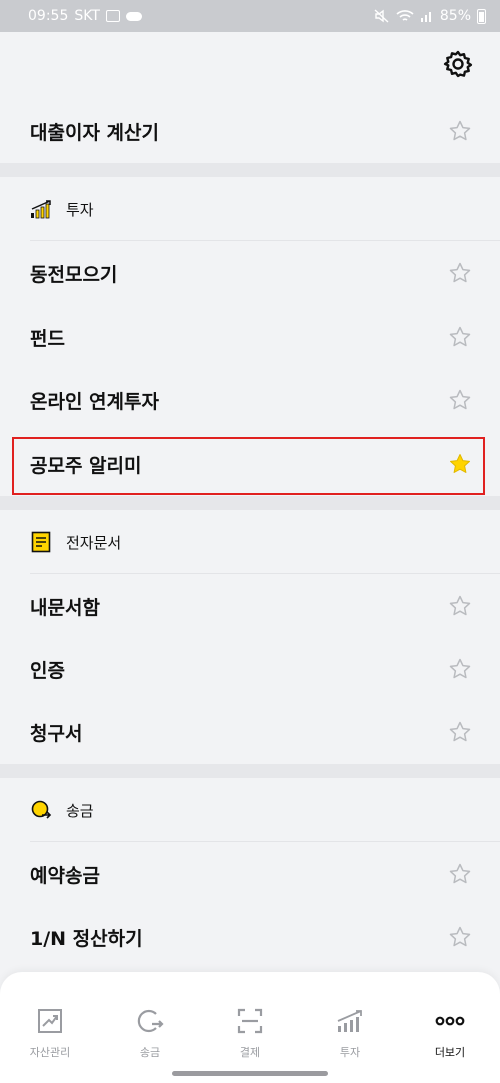  Describe the element at coordinates (250, 937) in the screenshot. I see `menu-item-split-bill: 1/N 정산하기` at that location.